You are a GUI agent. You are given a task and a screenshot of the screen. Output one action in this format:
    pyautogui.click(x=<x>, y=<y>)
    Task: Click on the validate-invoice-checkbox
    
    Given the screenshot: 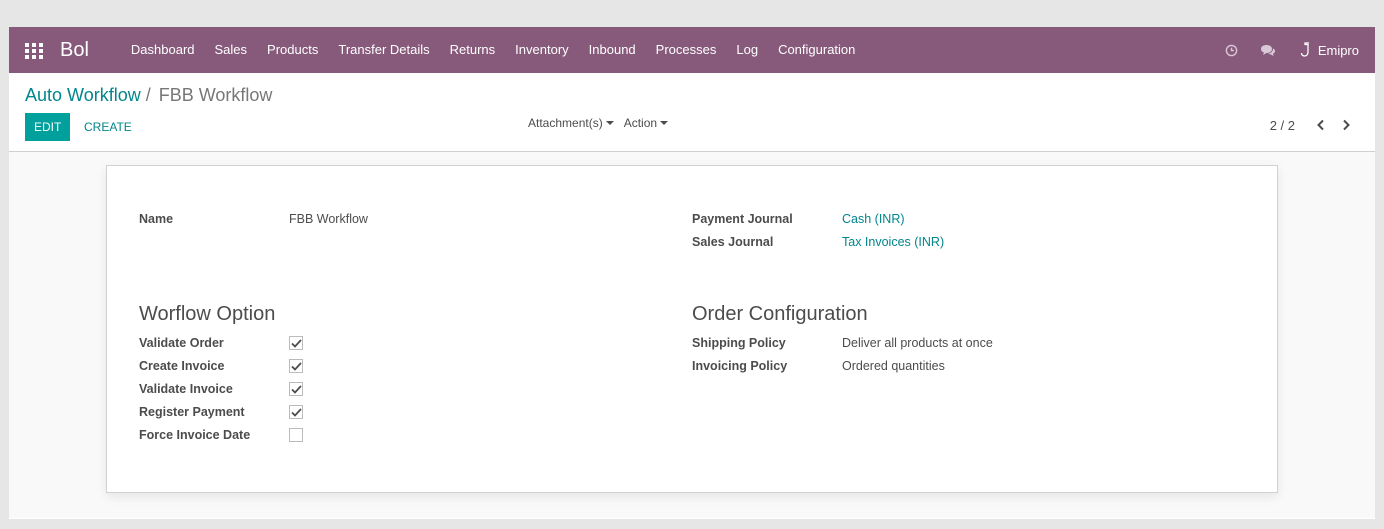 What is the action you would take?
    pyautogui.click(x=296, y=389)
    